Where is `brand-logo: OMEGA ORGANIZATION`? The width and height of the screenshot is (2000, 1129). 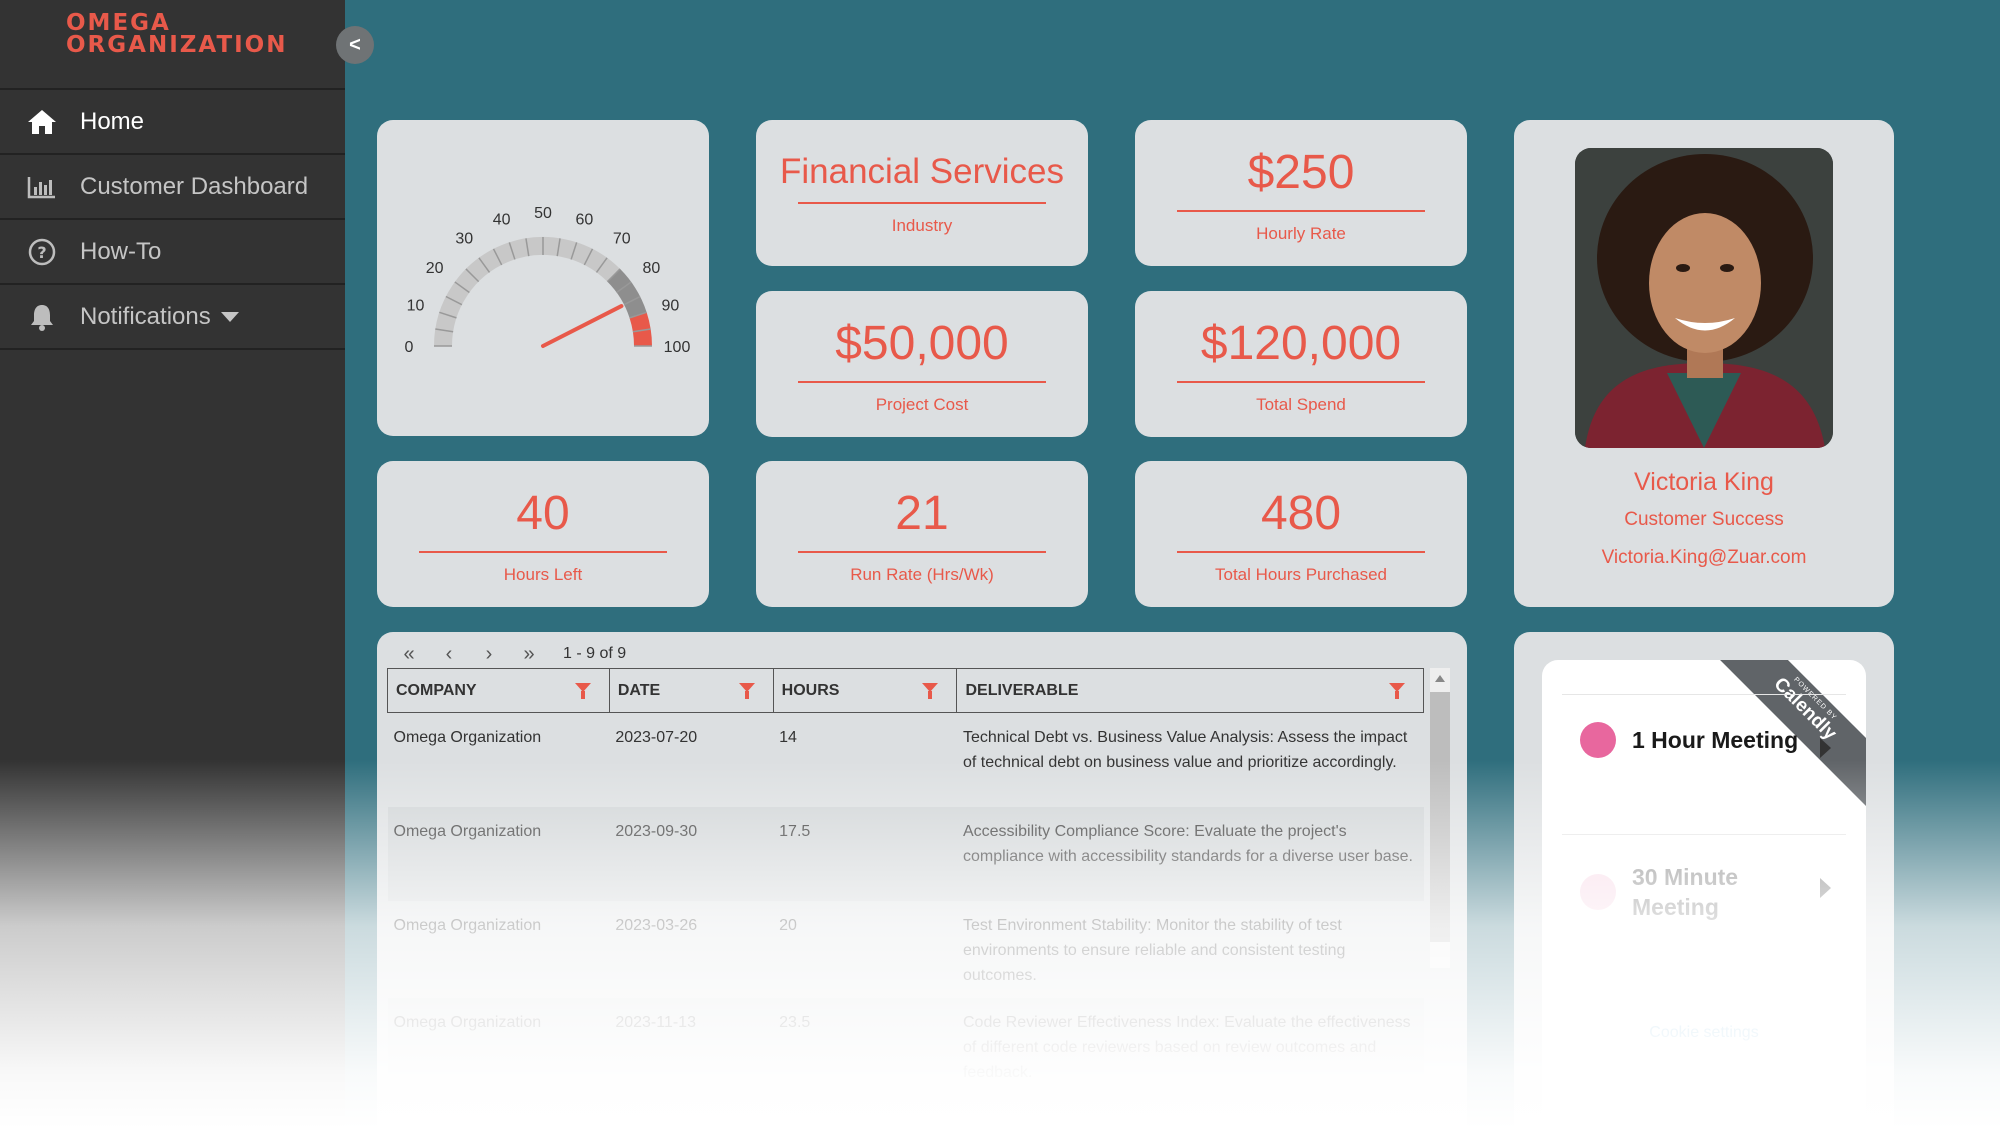 brand-logo: OMEGA ORGANIZATION is located at coordinates (177, 34).